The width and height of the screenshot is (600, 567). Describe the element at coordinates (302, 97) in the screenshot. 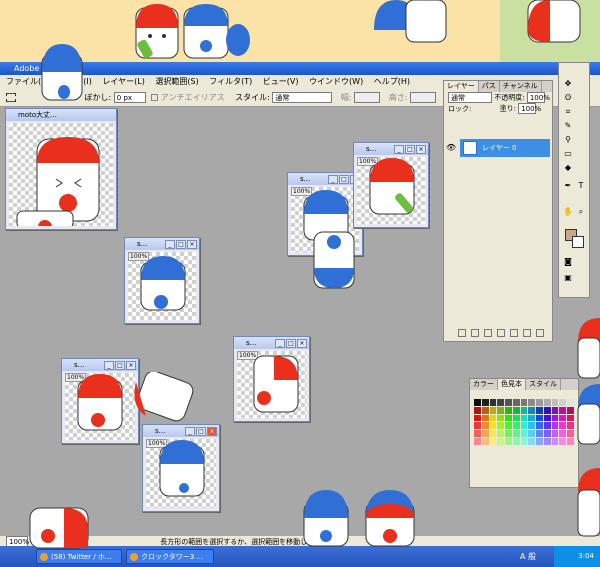

I see `style-select: 通常` at that location.